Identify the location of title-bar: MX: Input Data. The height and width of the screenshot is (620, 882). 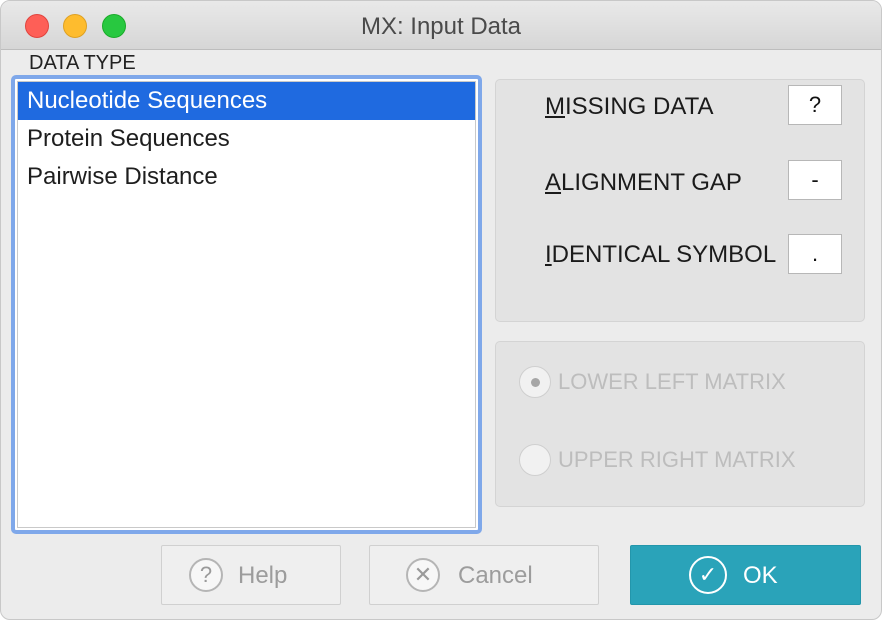
(441, 25).